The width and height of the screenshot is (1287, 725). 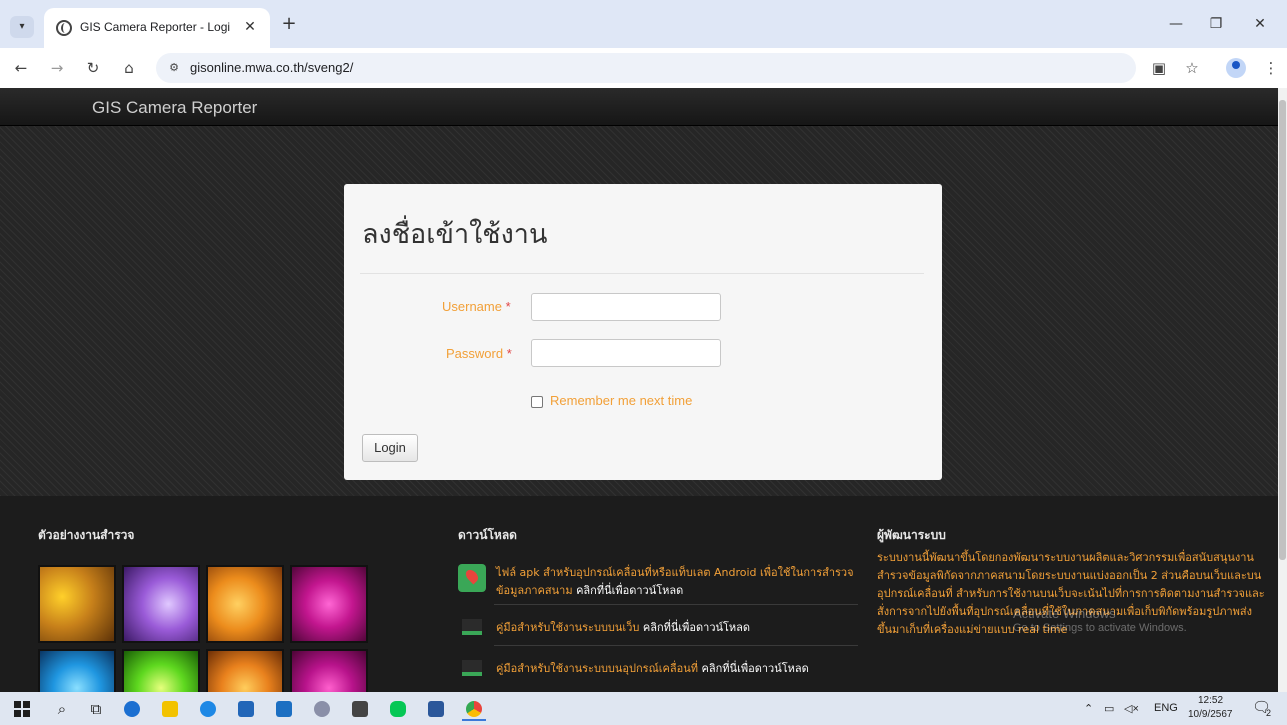 I want to click on password-field, so click(x=626, y=353).